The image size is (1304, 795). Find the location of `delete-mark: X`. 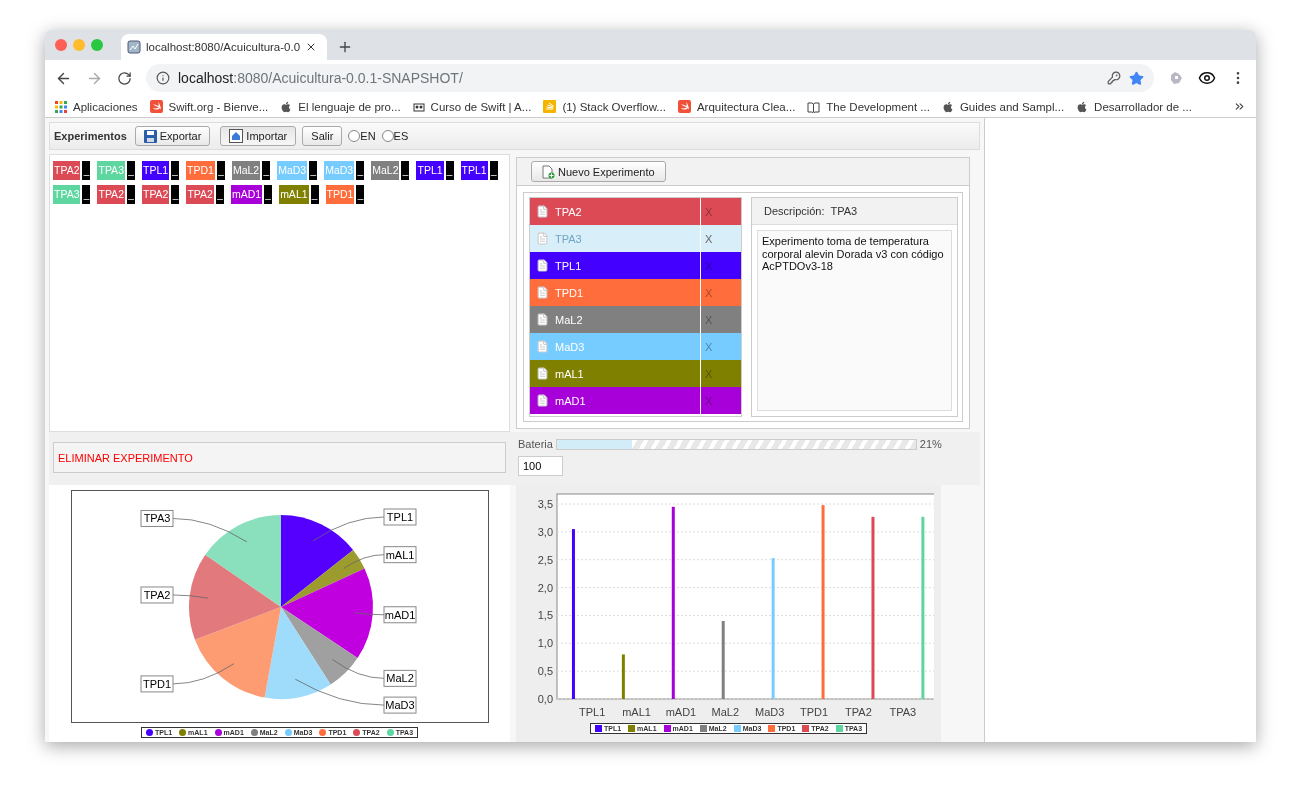

delete-mark: X is located at coordinates (709, 238).